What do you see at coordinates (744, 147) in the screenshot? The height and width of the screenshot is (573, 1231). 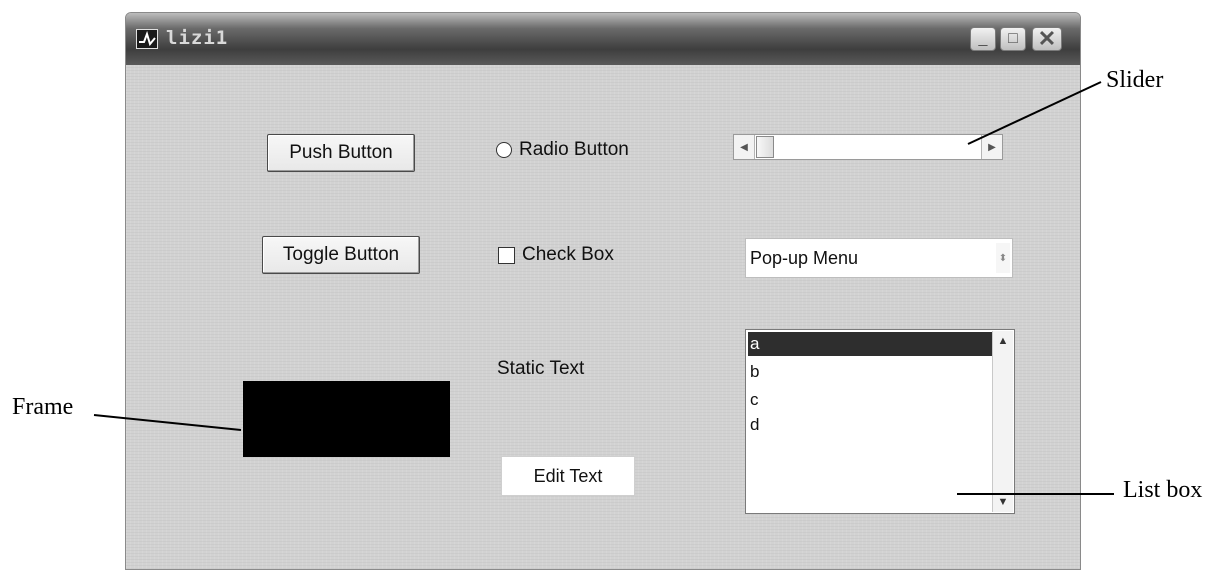 I see `slider-left-arrow-icon: ◀` at bounding box center [744, 147].